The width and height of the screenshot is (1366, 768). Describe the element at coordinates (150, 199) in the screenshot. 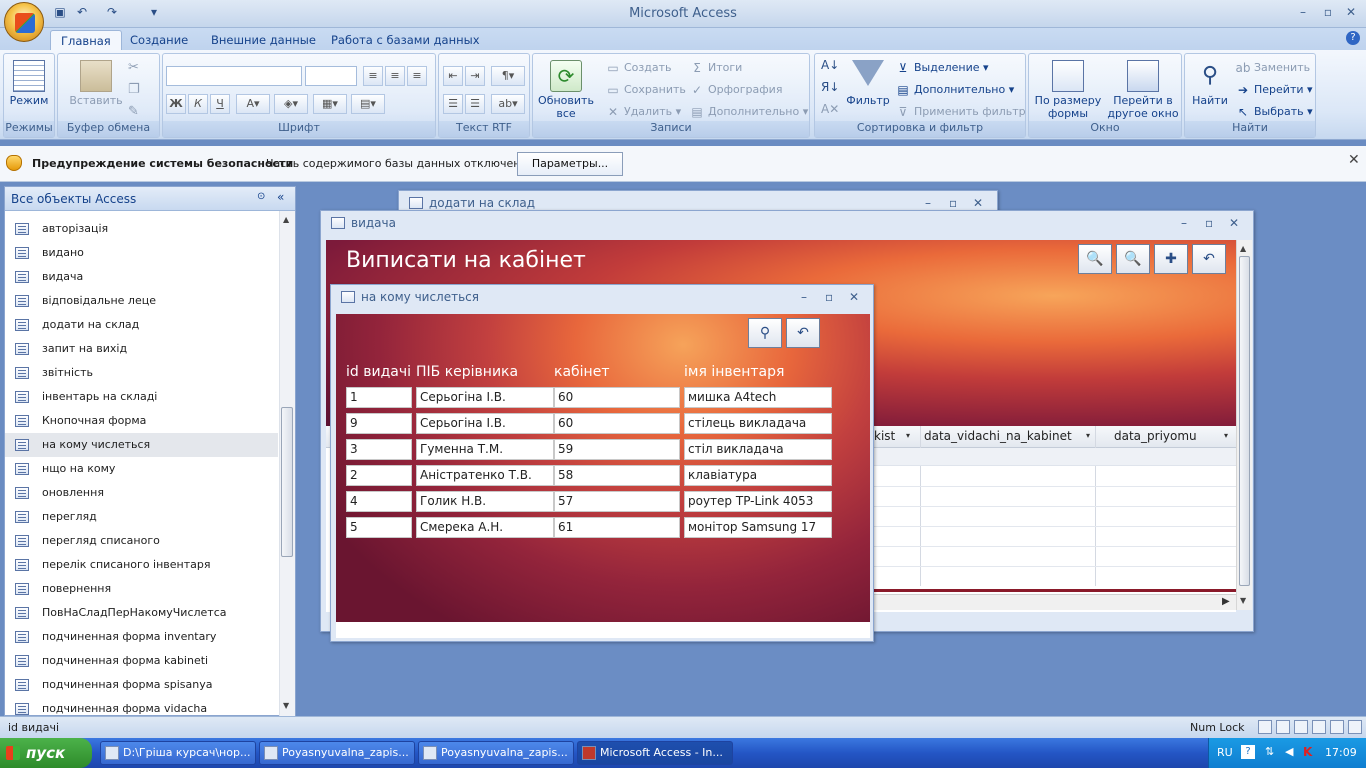

I see `nav-header: Все объекты Access ⊙ «` at that location.